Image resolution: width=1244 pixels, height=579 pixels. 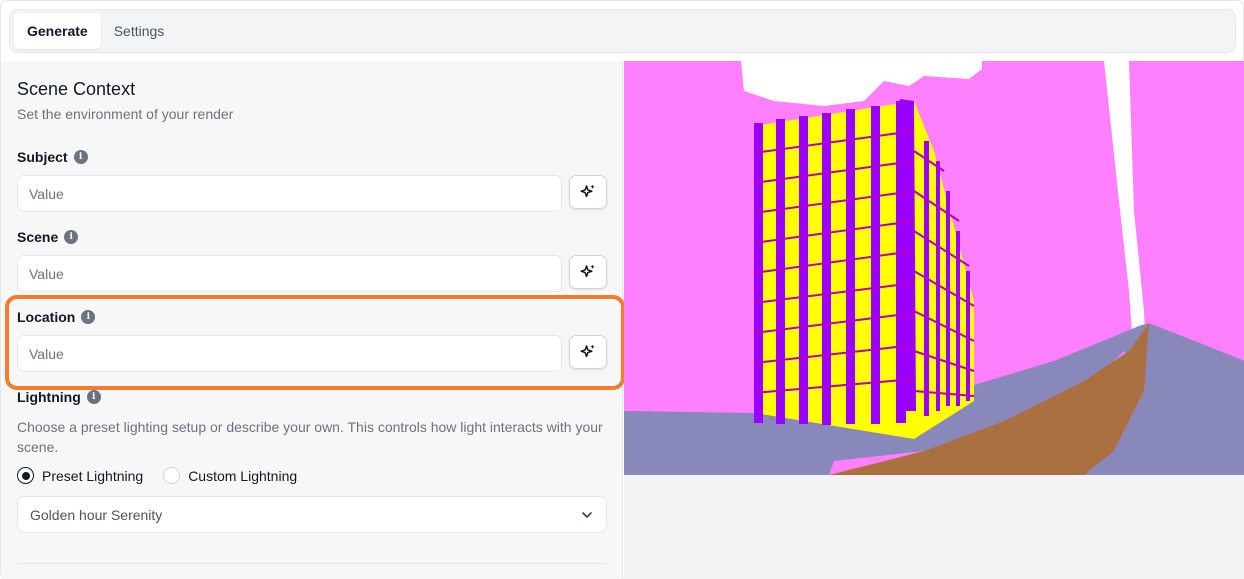 I want to click on radio-label: Custom Lightning, so click(x=243, y=475).